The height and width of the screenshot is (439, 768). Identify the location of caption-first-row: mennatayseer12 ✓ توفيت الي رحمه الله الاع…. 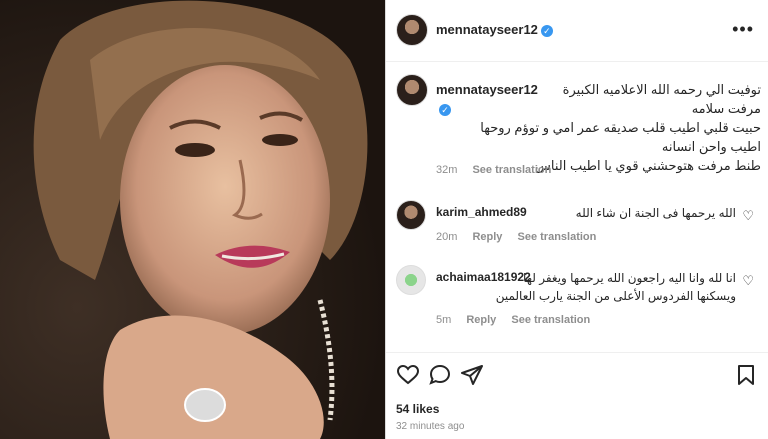
(598, 99).